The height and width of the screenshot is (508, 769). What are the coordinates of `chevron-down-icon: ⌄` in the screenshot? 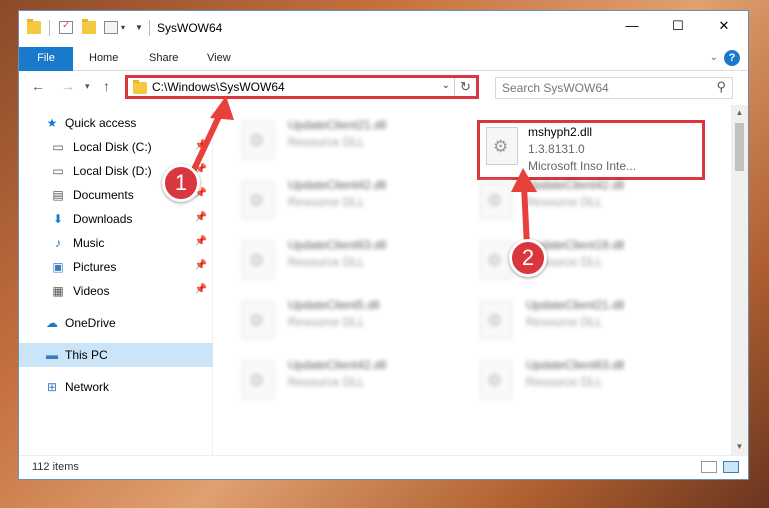 It's located at (446, 85).